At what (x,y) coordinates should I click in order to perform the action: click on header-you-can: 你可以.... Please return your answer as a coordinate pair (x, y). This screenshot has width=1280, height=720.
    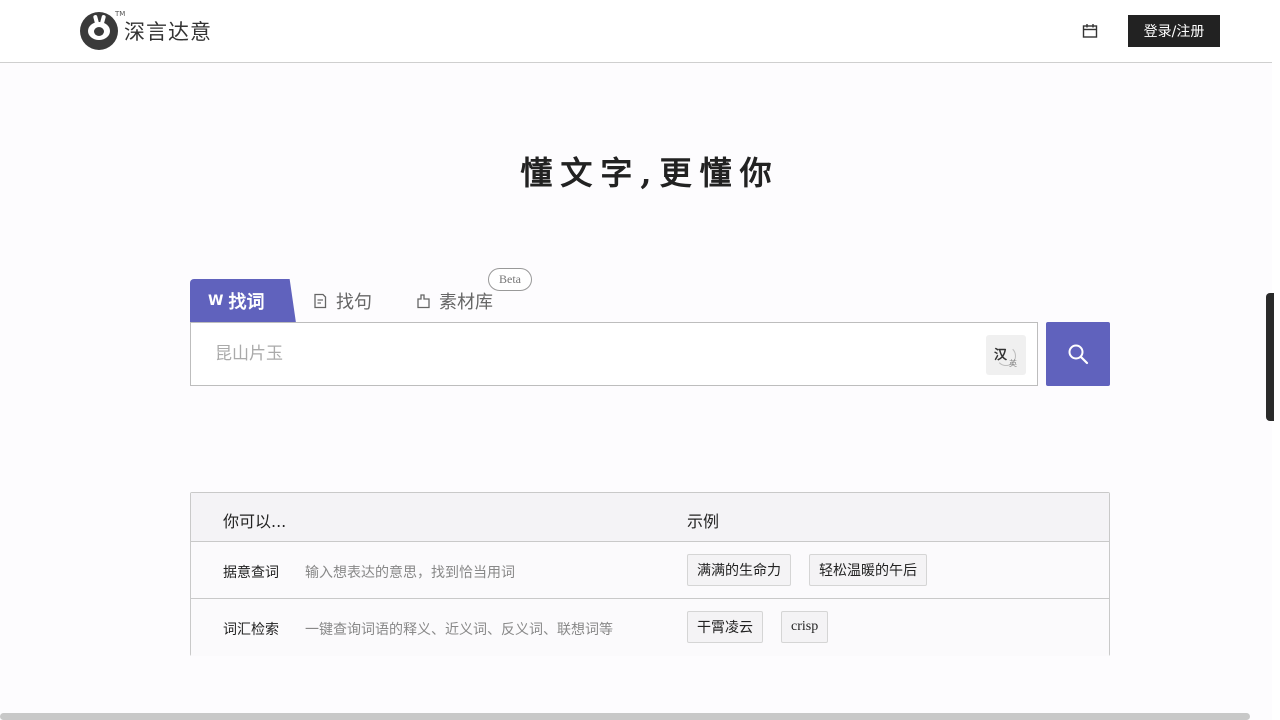
    Looking at the image, I should click on (255, 521).